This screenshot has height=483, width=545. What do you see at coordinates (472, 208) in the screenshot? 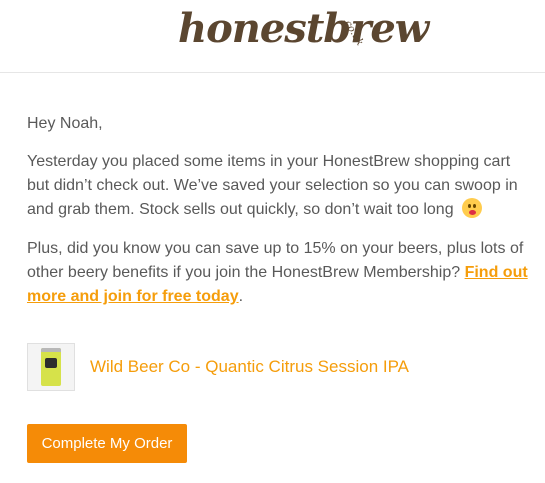
I see `hushed-face-icon` at bounding box center [472, 208].